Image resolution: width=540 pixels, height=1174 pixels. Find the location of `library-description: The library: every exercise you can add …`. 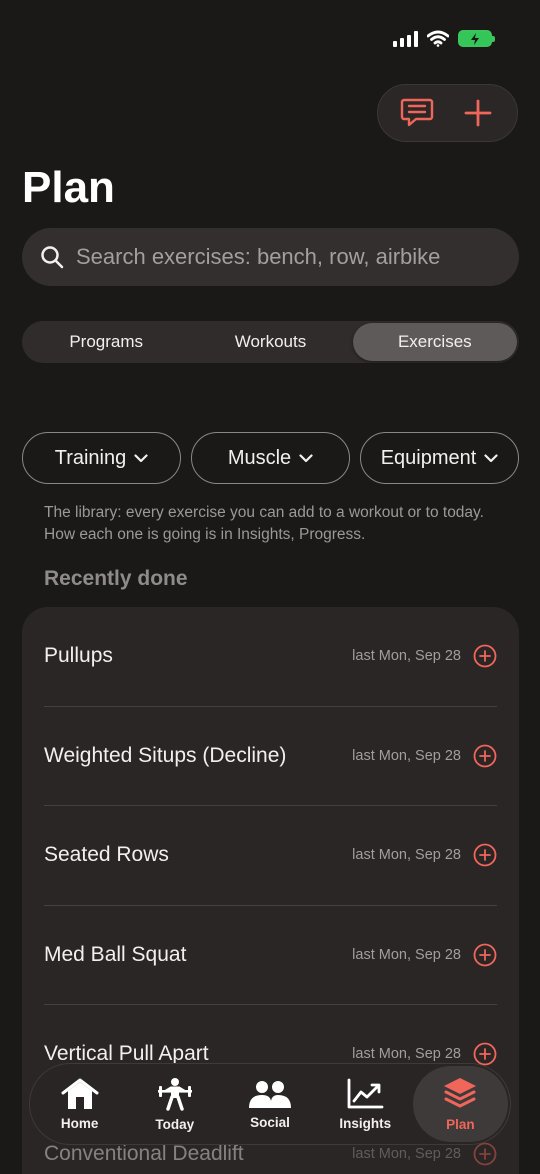

library-description: The library: every exercise you can add … is located at coordinates (264, 523).